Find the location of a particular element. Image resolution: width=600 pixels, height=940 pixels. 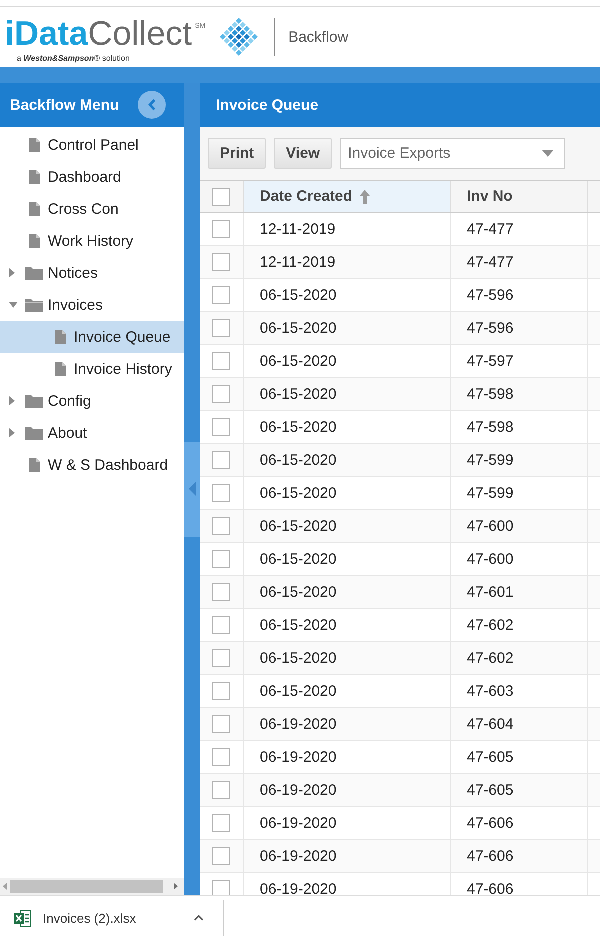

column-header: Inv No is located at coordinates (519, 196).